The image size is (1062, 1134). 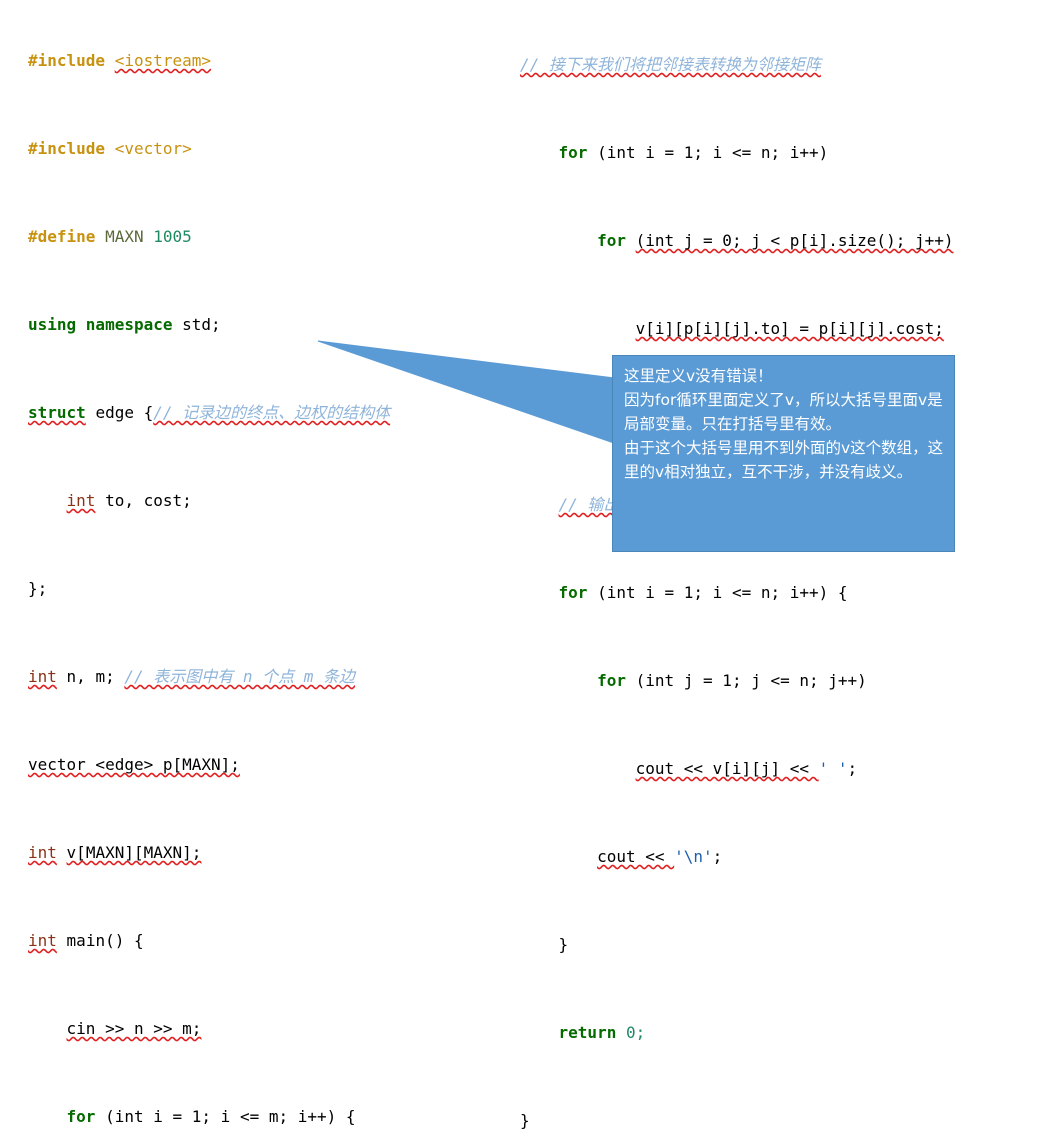 I want to click on macro-name-maxn: MAXN, so click(x=124, y=236).